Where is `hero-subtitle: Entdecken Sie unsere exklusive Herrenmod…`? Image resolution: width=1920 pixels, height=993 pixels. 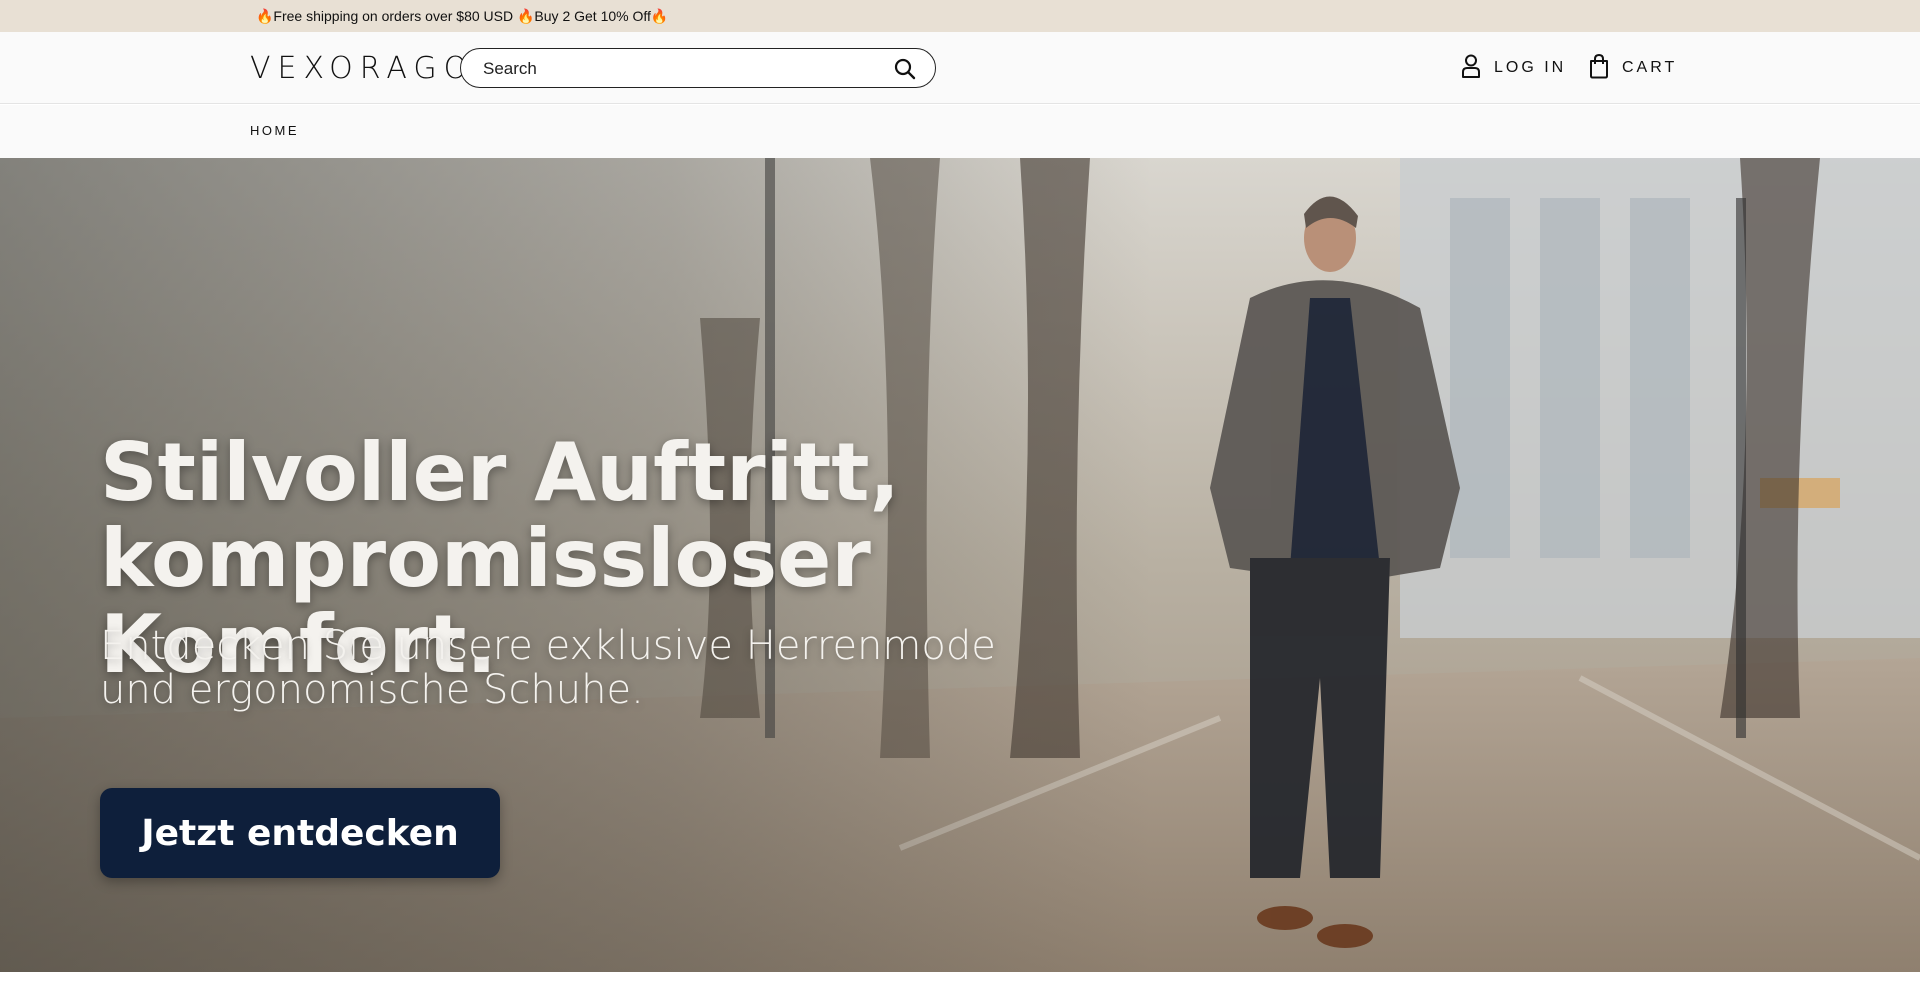
hero-subtitle: Entdecken Sie unsere exklusive Herrenmod… is located at coordinates (550, 668).